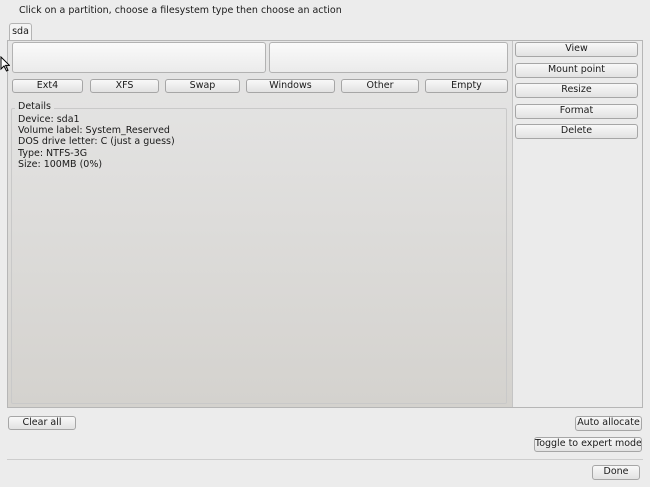 This screenshot has width=650, height=487. Describe the element at coordinates (616, 472) in the screenshot. I see `done-button: Done` at that location.